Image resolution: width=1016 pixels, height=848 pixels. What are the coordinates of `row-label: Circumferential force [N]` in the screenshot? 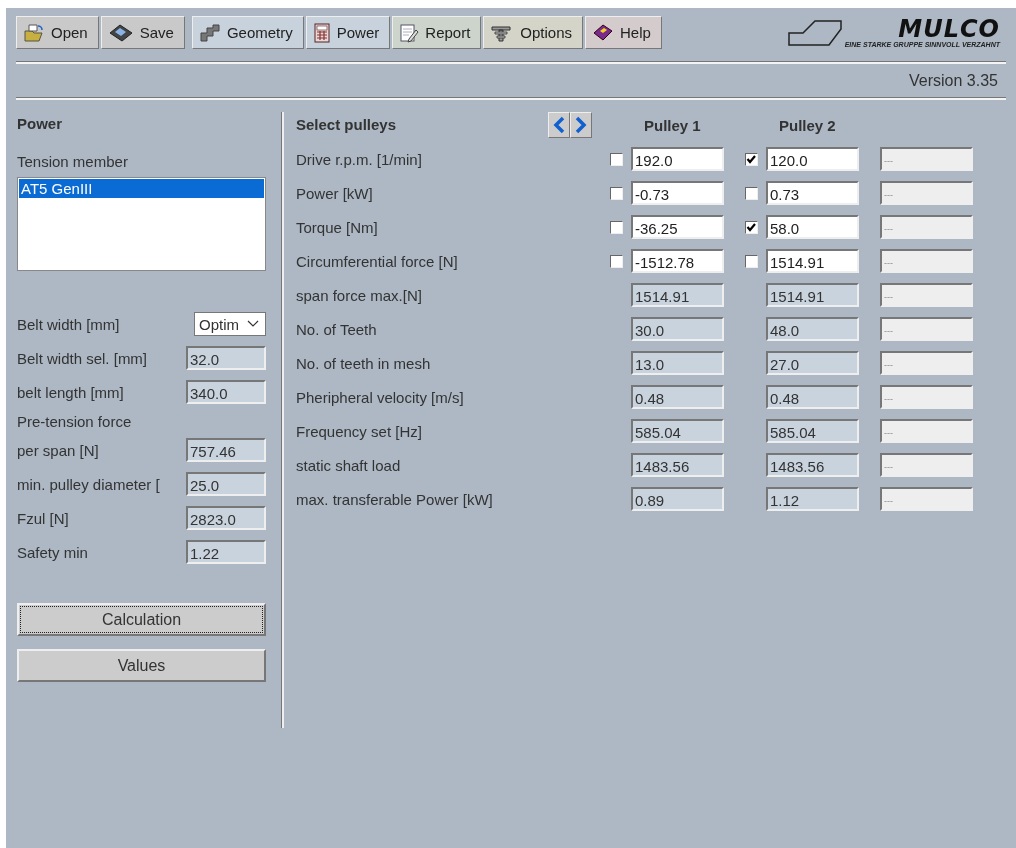 It's located at (377, 261).